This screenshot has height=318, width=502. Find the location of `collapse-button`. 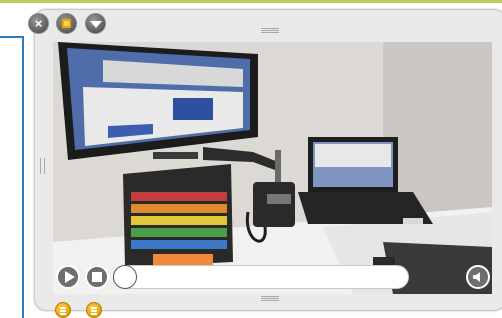

collapse-button is located at coordinates (95, 23).